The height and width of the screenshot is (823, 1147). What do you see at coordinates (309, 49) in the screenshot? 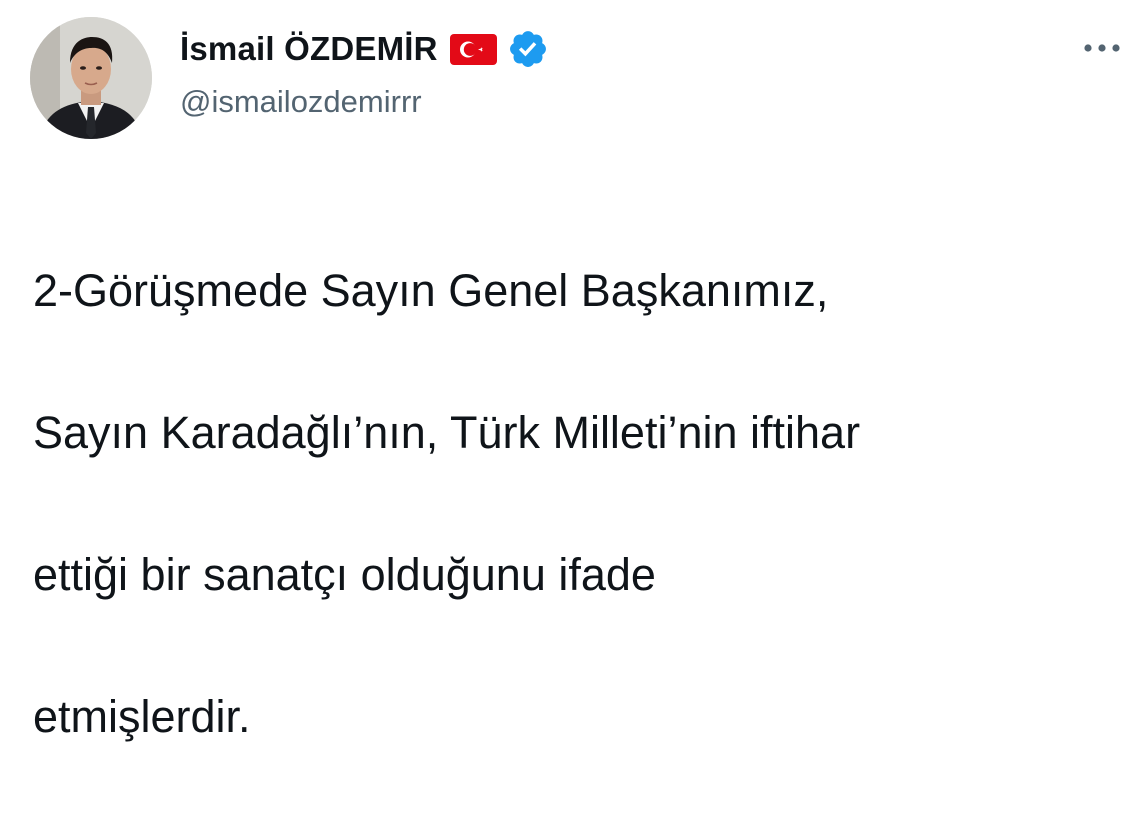
I see `author-display-name: İsmail ÖZDEMİR` at bounding box center [309, 49].